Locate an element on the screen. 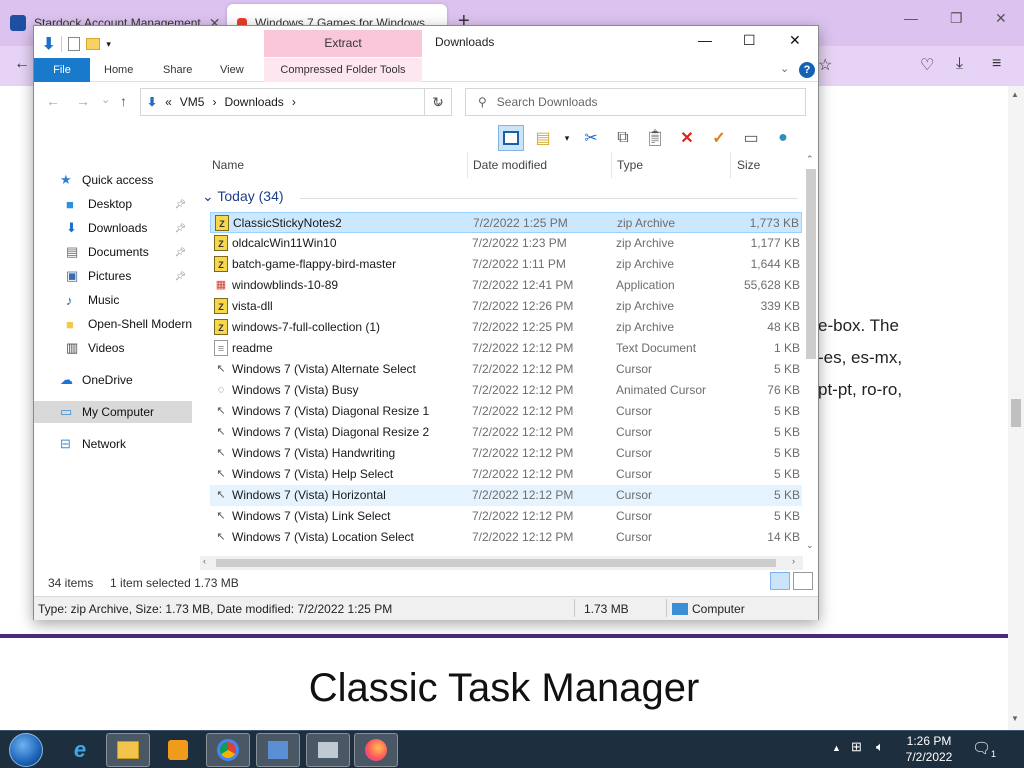  customize-qat-icon: ▾ is located at coordinates (108, 44).